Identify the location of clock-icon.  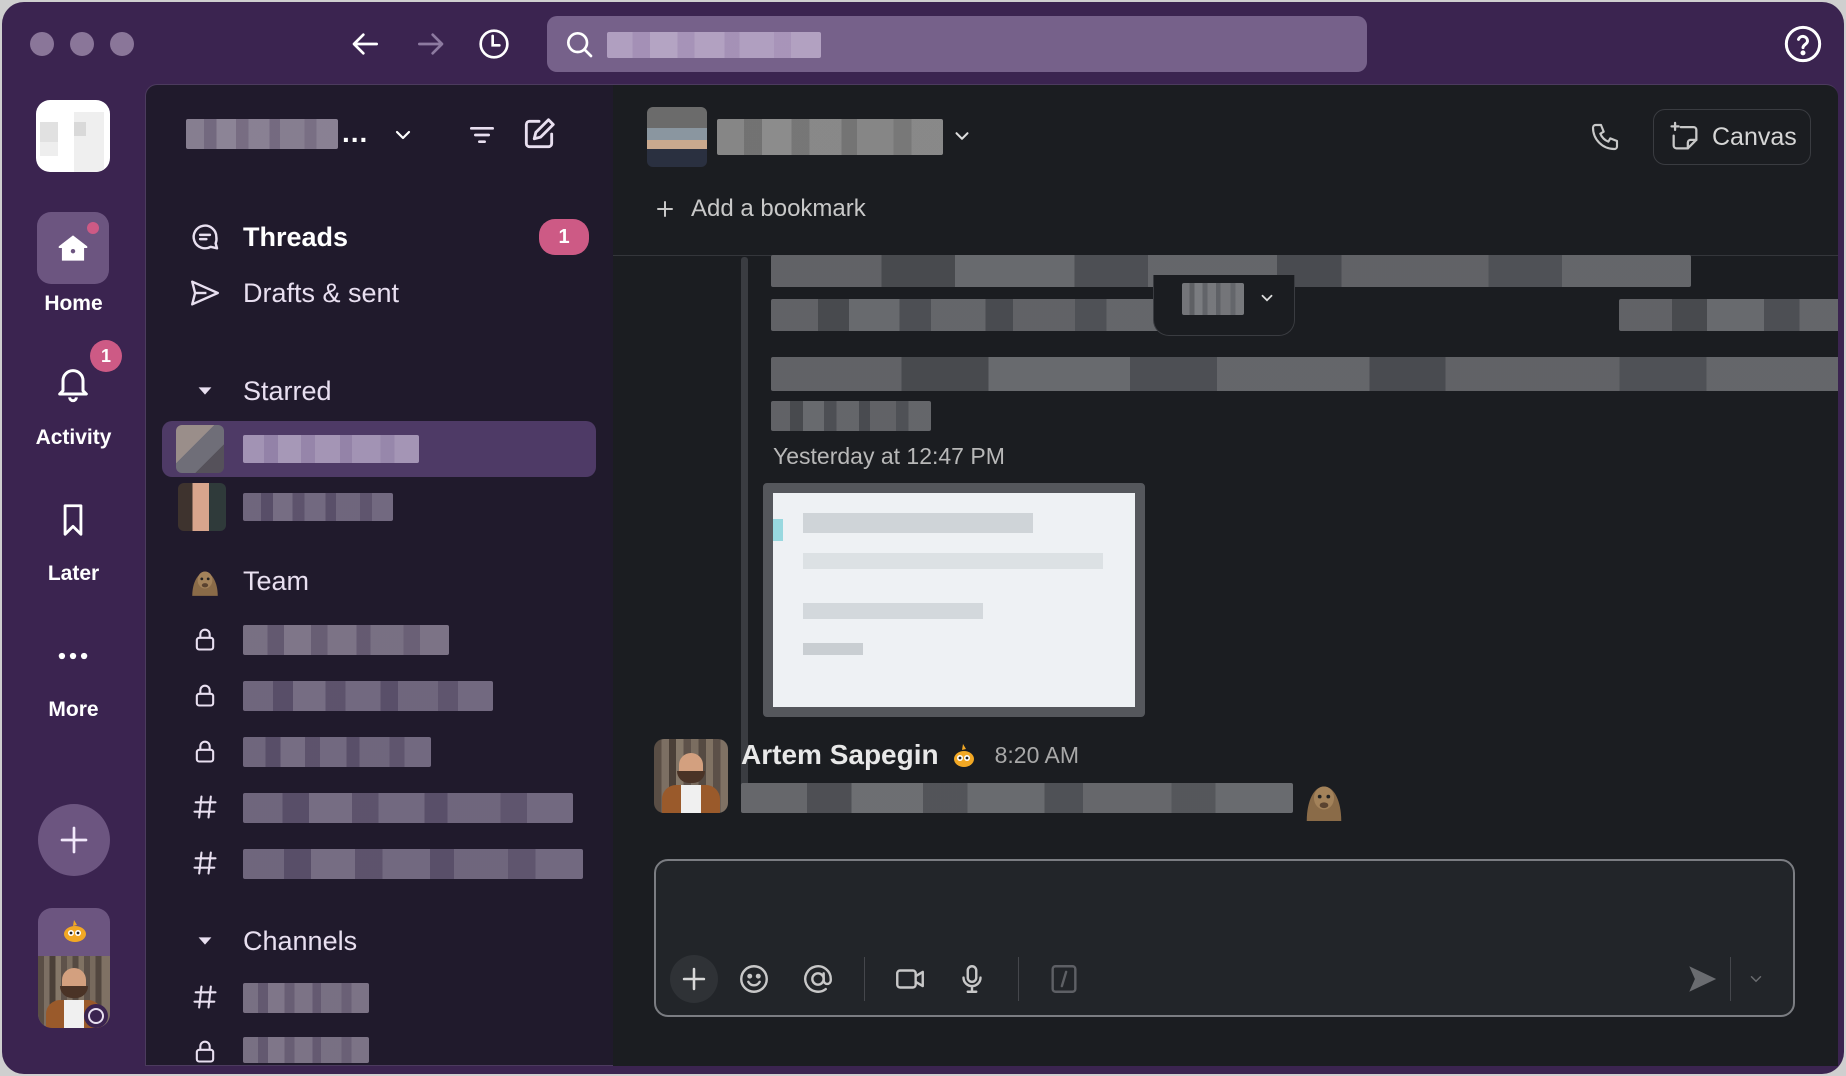
(494, 44).